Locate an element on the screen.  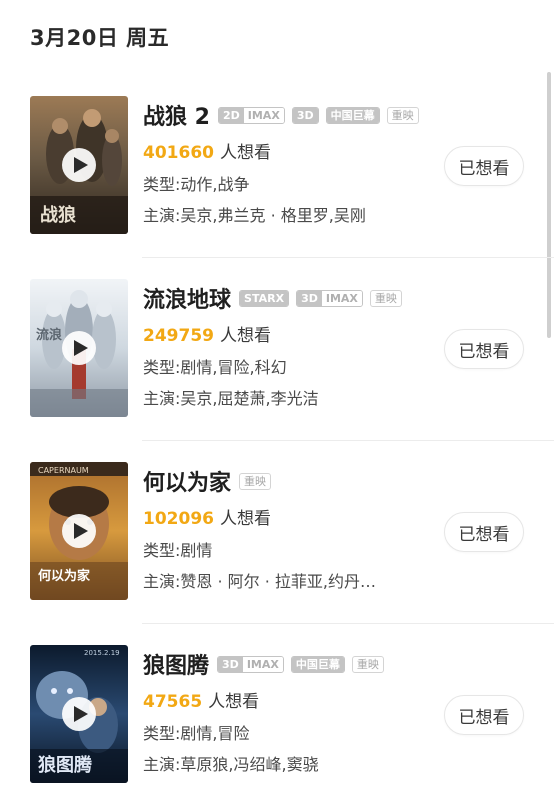
movie-genre: 类型:剧情 is located at coordinates (178, 550).